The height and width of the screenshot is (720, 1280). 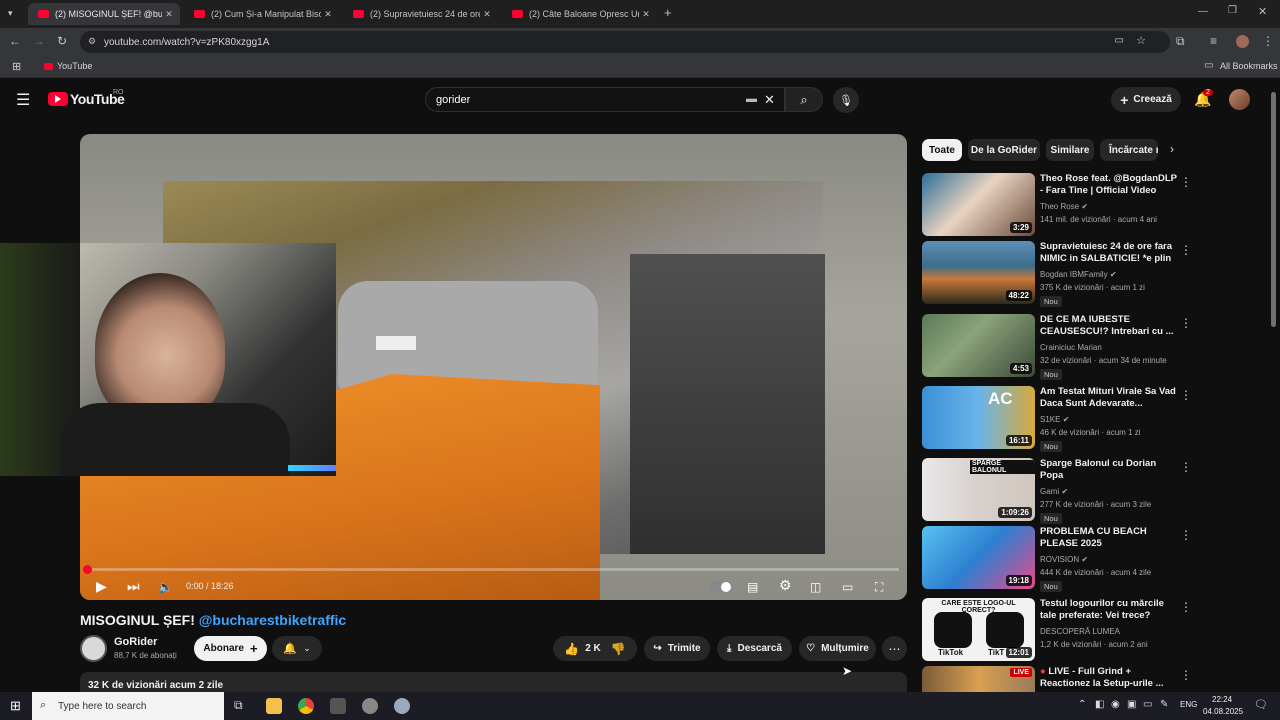 What do you see at coordinates (1004, 150) in the screenshot?
I see `chip-from-gorider: De la GoRider` at bounding box center [1004, 150].